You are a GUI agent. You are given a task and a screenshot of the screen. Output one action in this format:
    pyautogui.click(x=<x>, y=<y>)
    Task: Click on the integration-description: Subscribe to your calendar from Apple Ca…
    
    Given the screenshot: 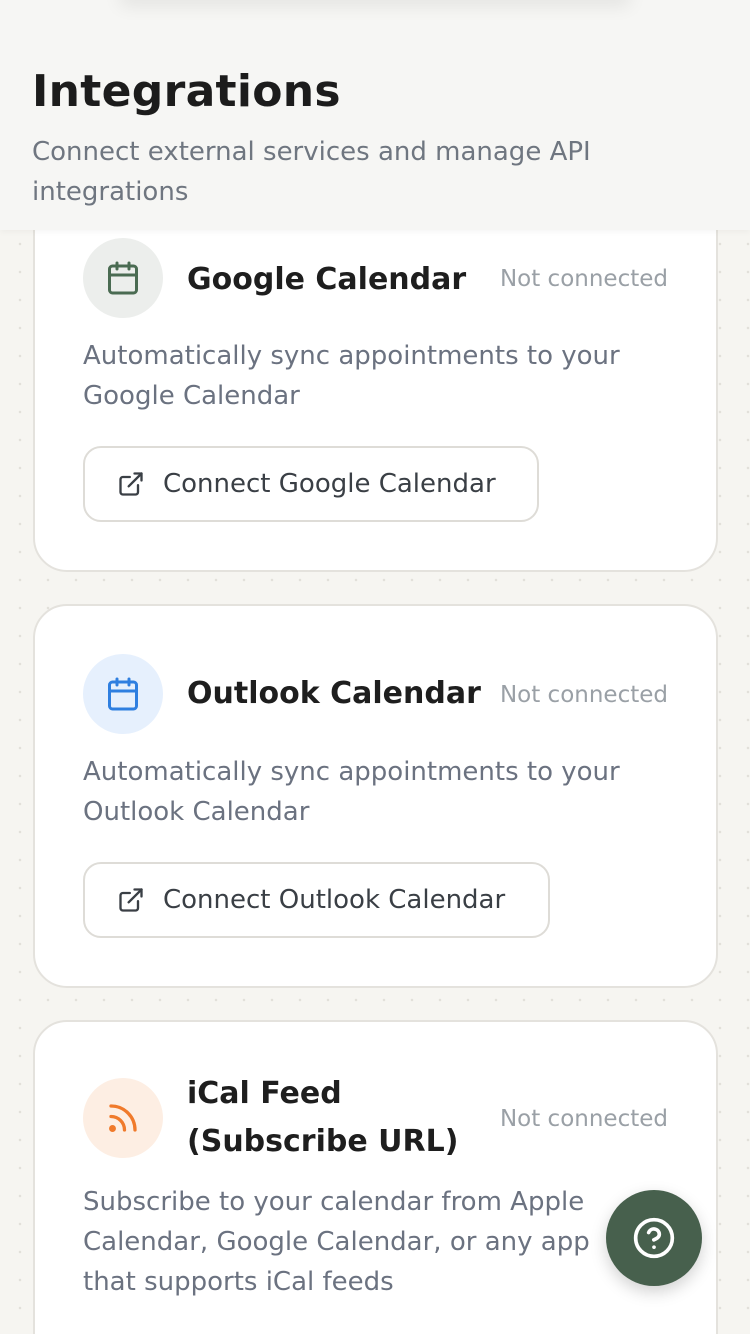 What is the action you would take?
    pyautogui.click(x=336, y=1242)
    